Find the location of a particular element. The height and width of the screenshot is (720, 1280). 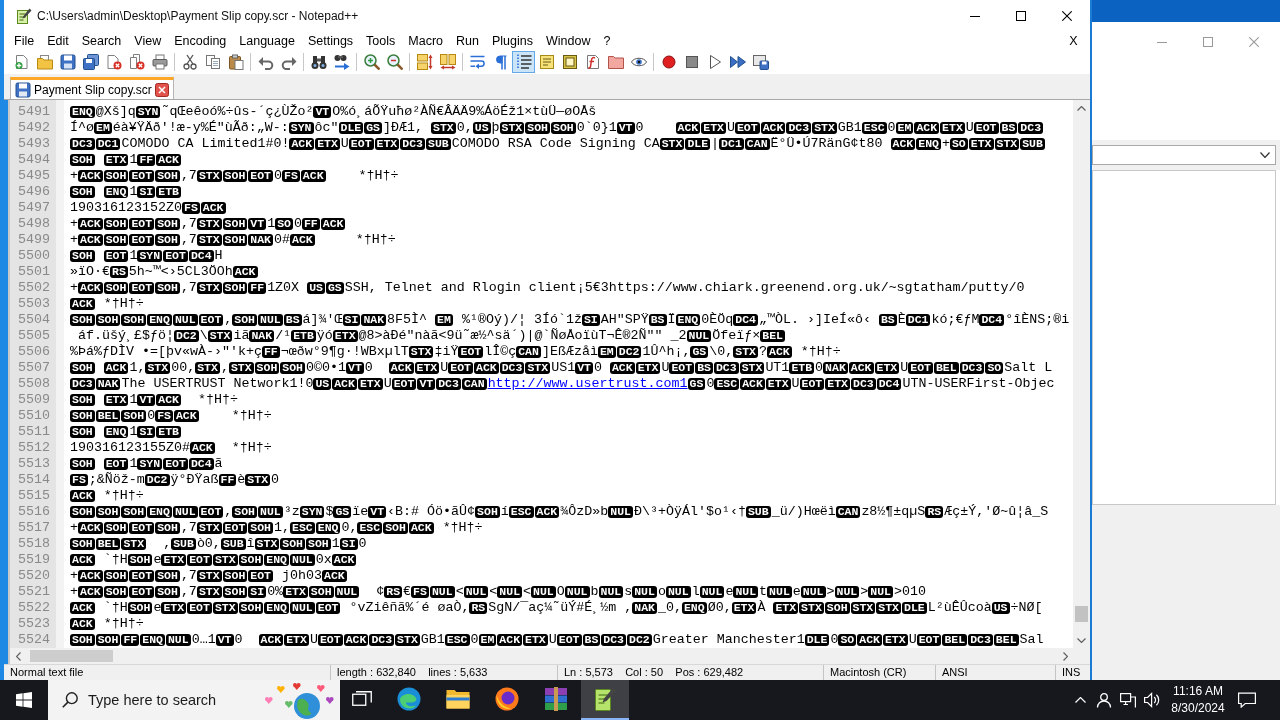

maximize-icon is located at coordinates (1021, 16).